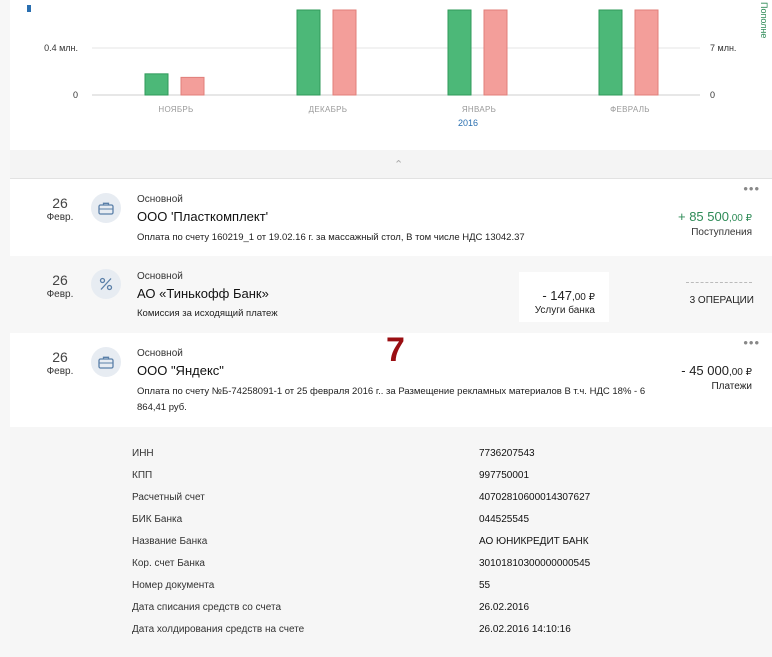 This screenshot has height=657, width=772. Describe the element at coordinates (721, 232) in the screenshot. I see `transaction-amount-label: Поступления` at that location.